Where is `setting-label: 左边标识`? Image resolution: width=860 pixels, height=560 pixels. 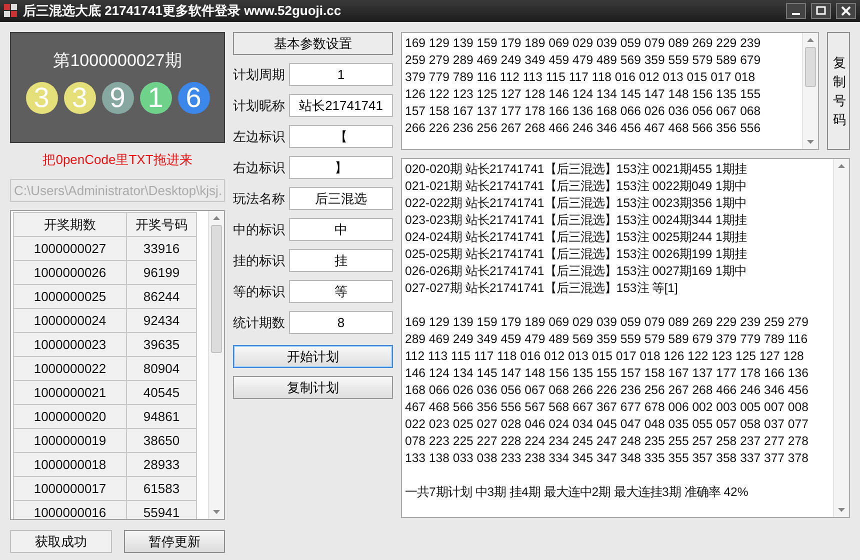 setting-label: 左边标识 is located at coordinates (259, 137).